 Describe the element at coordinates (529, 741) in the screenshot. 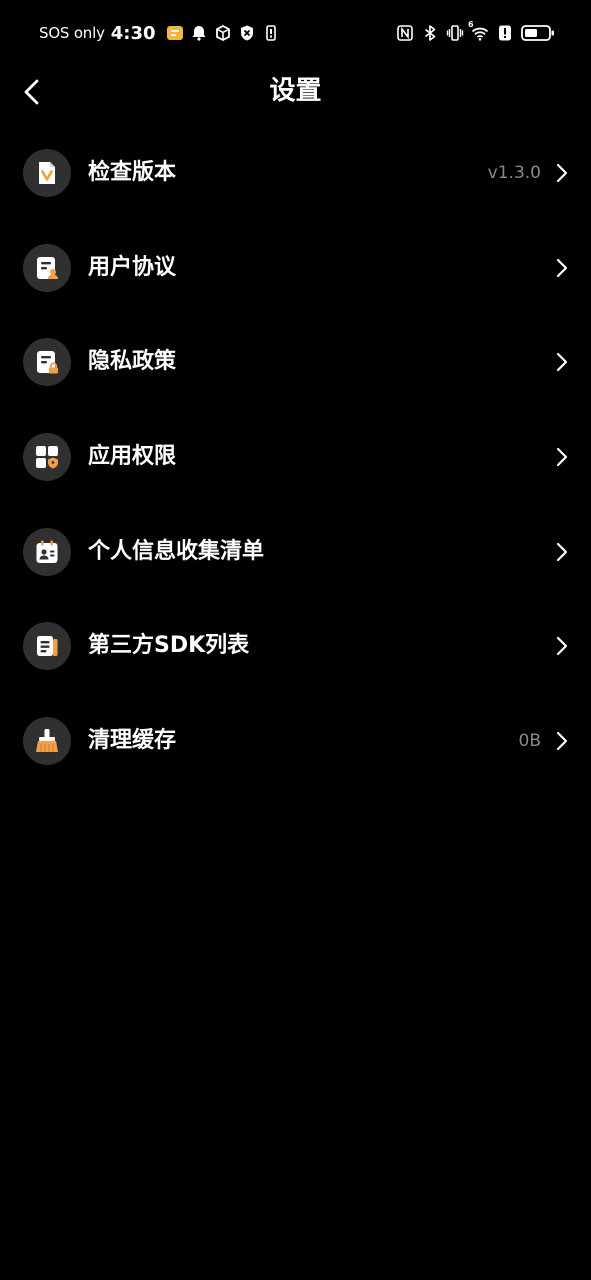

I see `cache-size-value: 0B` at that location.